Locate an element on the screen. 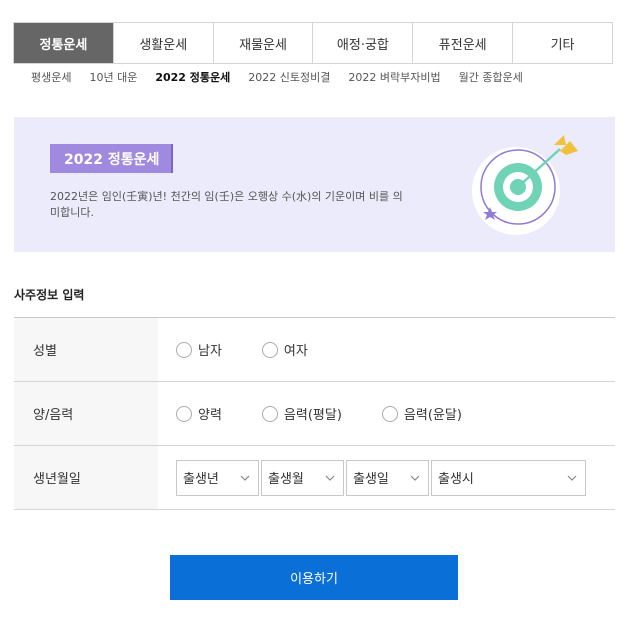  tab-love-compatibility: 애정·궁합 is located at coordinates (362, 43).